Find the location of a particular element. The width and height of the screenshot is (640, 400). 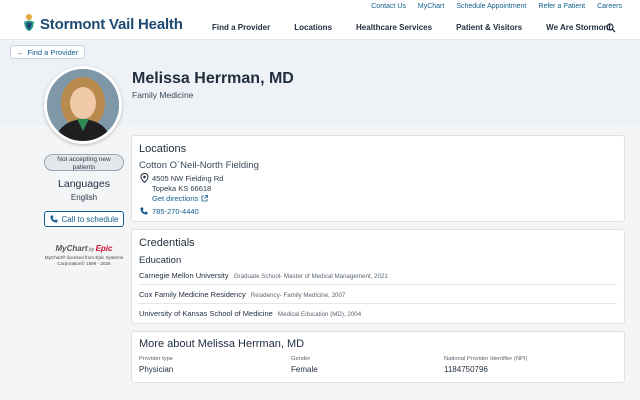

provider-specialty: Family Medicine is located at coordinates (163, 95).